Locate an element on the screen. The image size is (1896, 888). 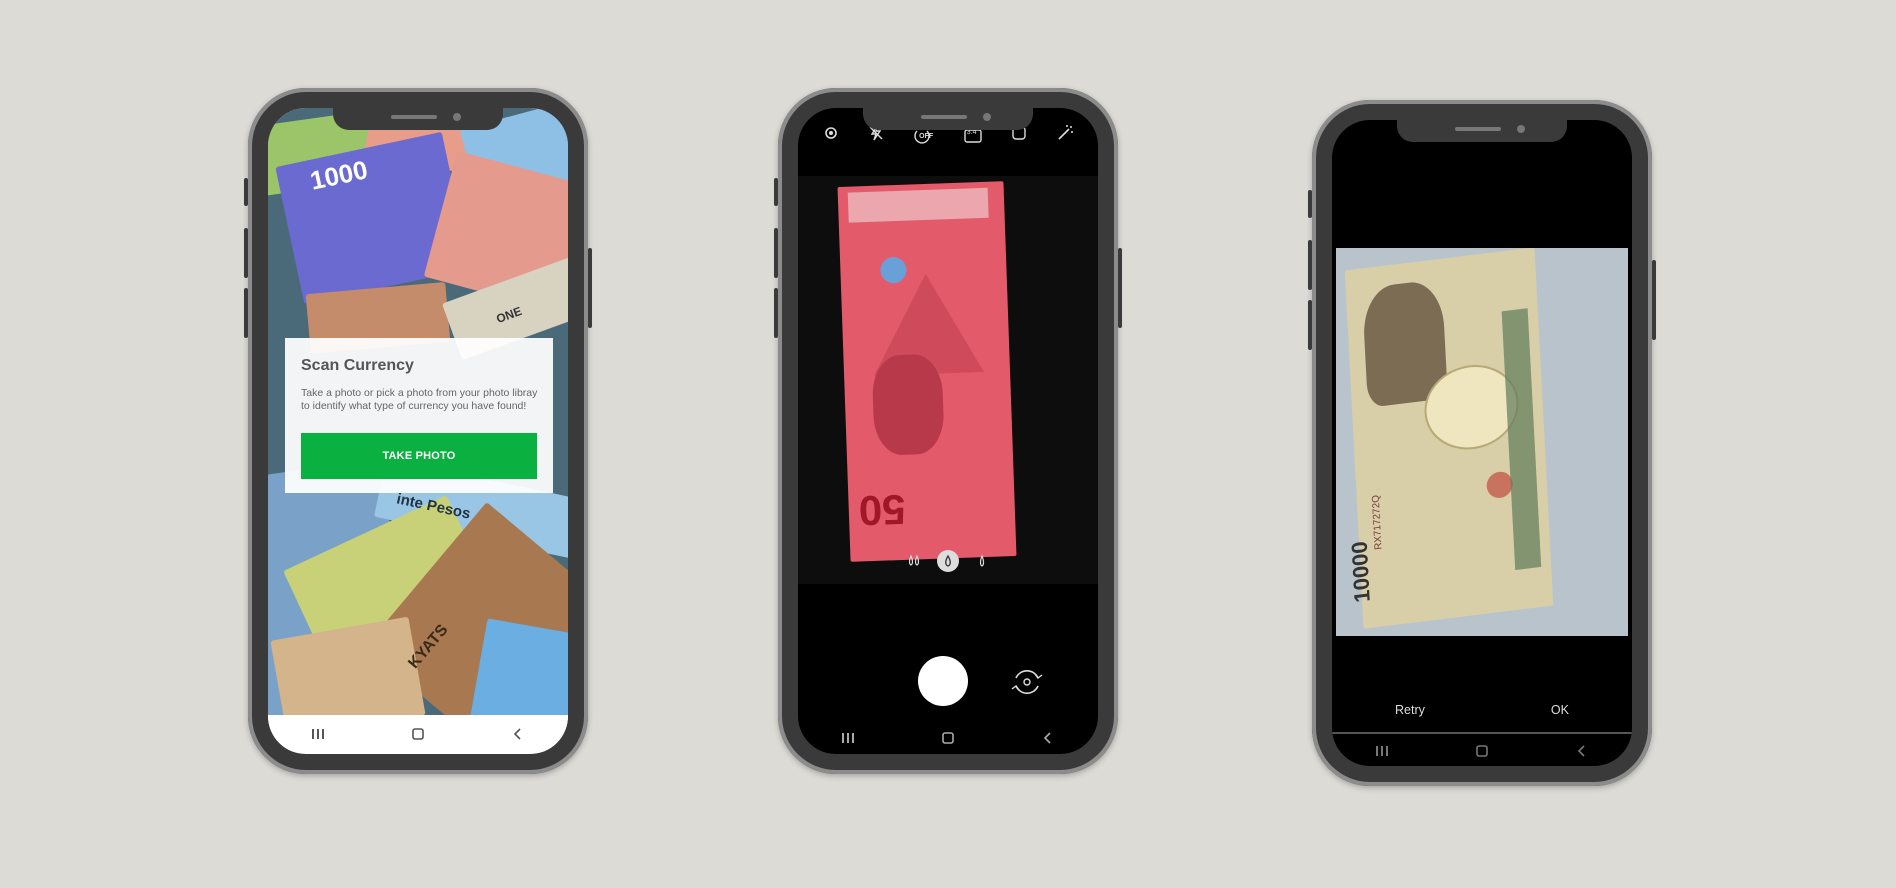
take-photo-button: TAKE PHOTO is located at coordinates (419, 456).